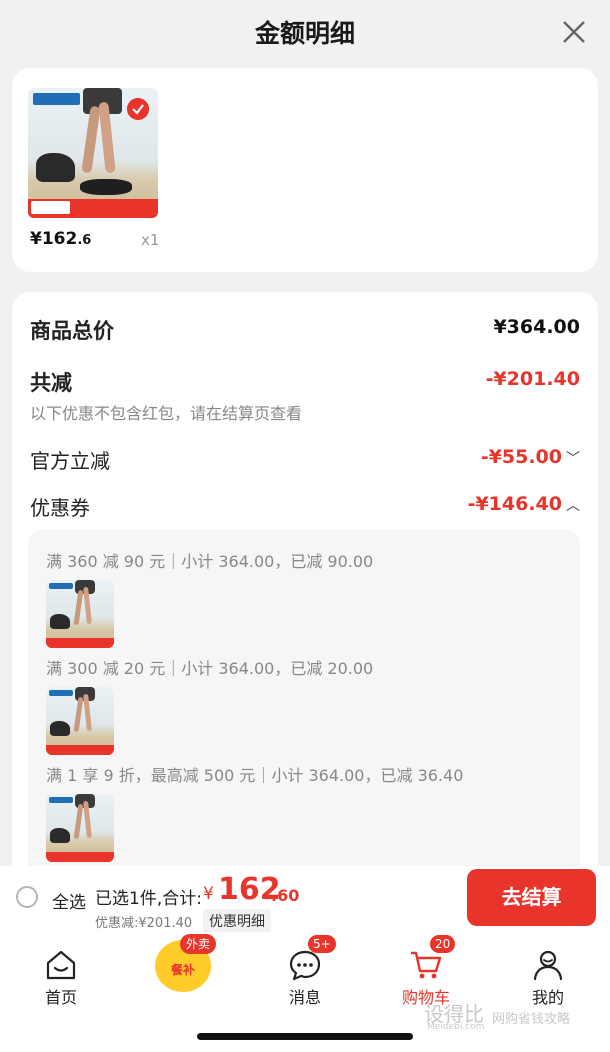 This screenshot has width=610, height=1052. What do you see at coordinates (285, 895) in the screenshot?
I see `total-decimal: .60` at bounding box center [285, 895].